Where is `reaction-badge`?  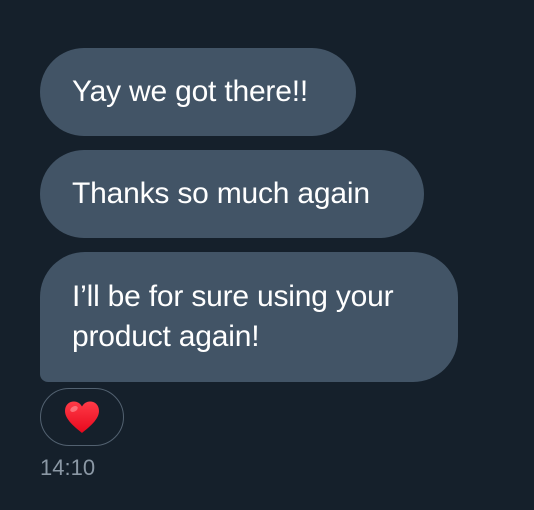 reaction-badge is located at coordinates (82, 417).